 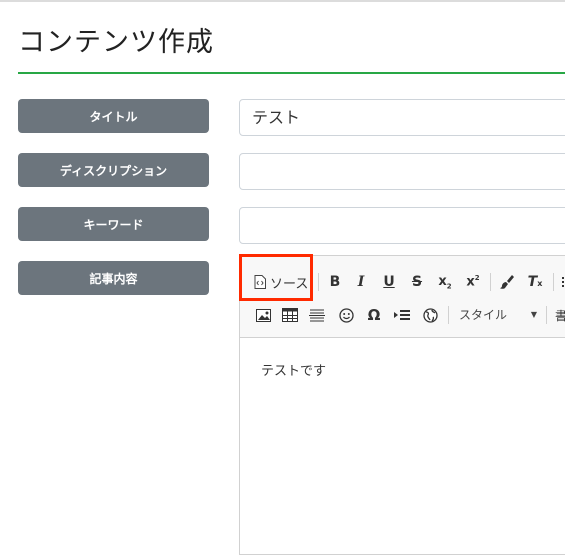 What do you see at coordinates (276, 277) in the screenshot?
I see `source-button-highlight` at bounding box center [276, 277].